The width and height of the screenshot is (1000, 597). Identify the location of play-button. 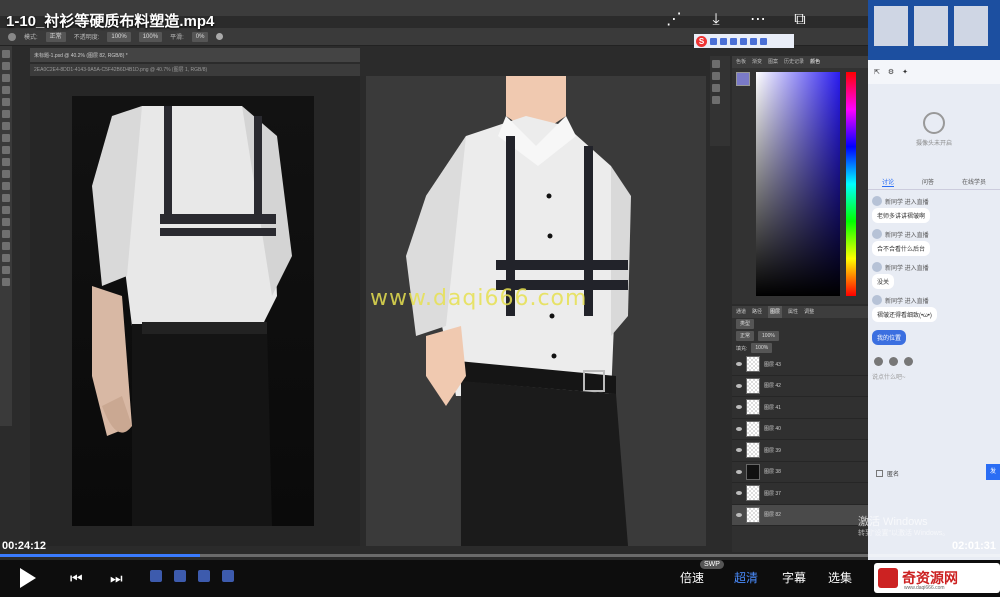
(28, 578).